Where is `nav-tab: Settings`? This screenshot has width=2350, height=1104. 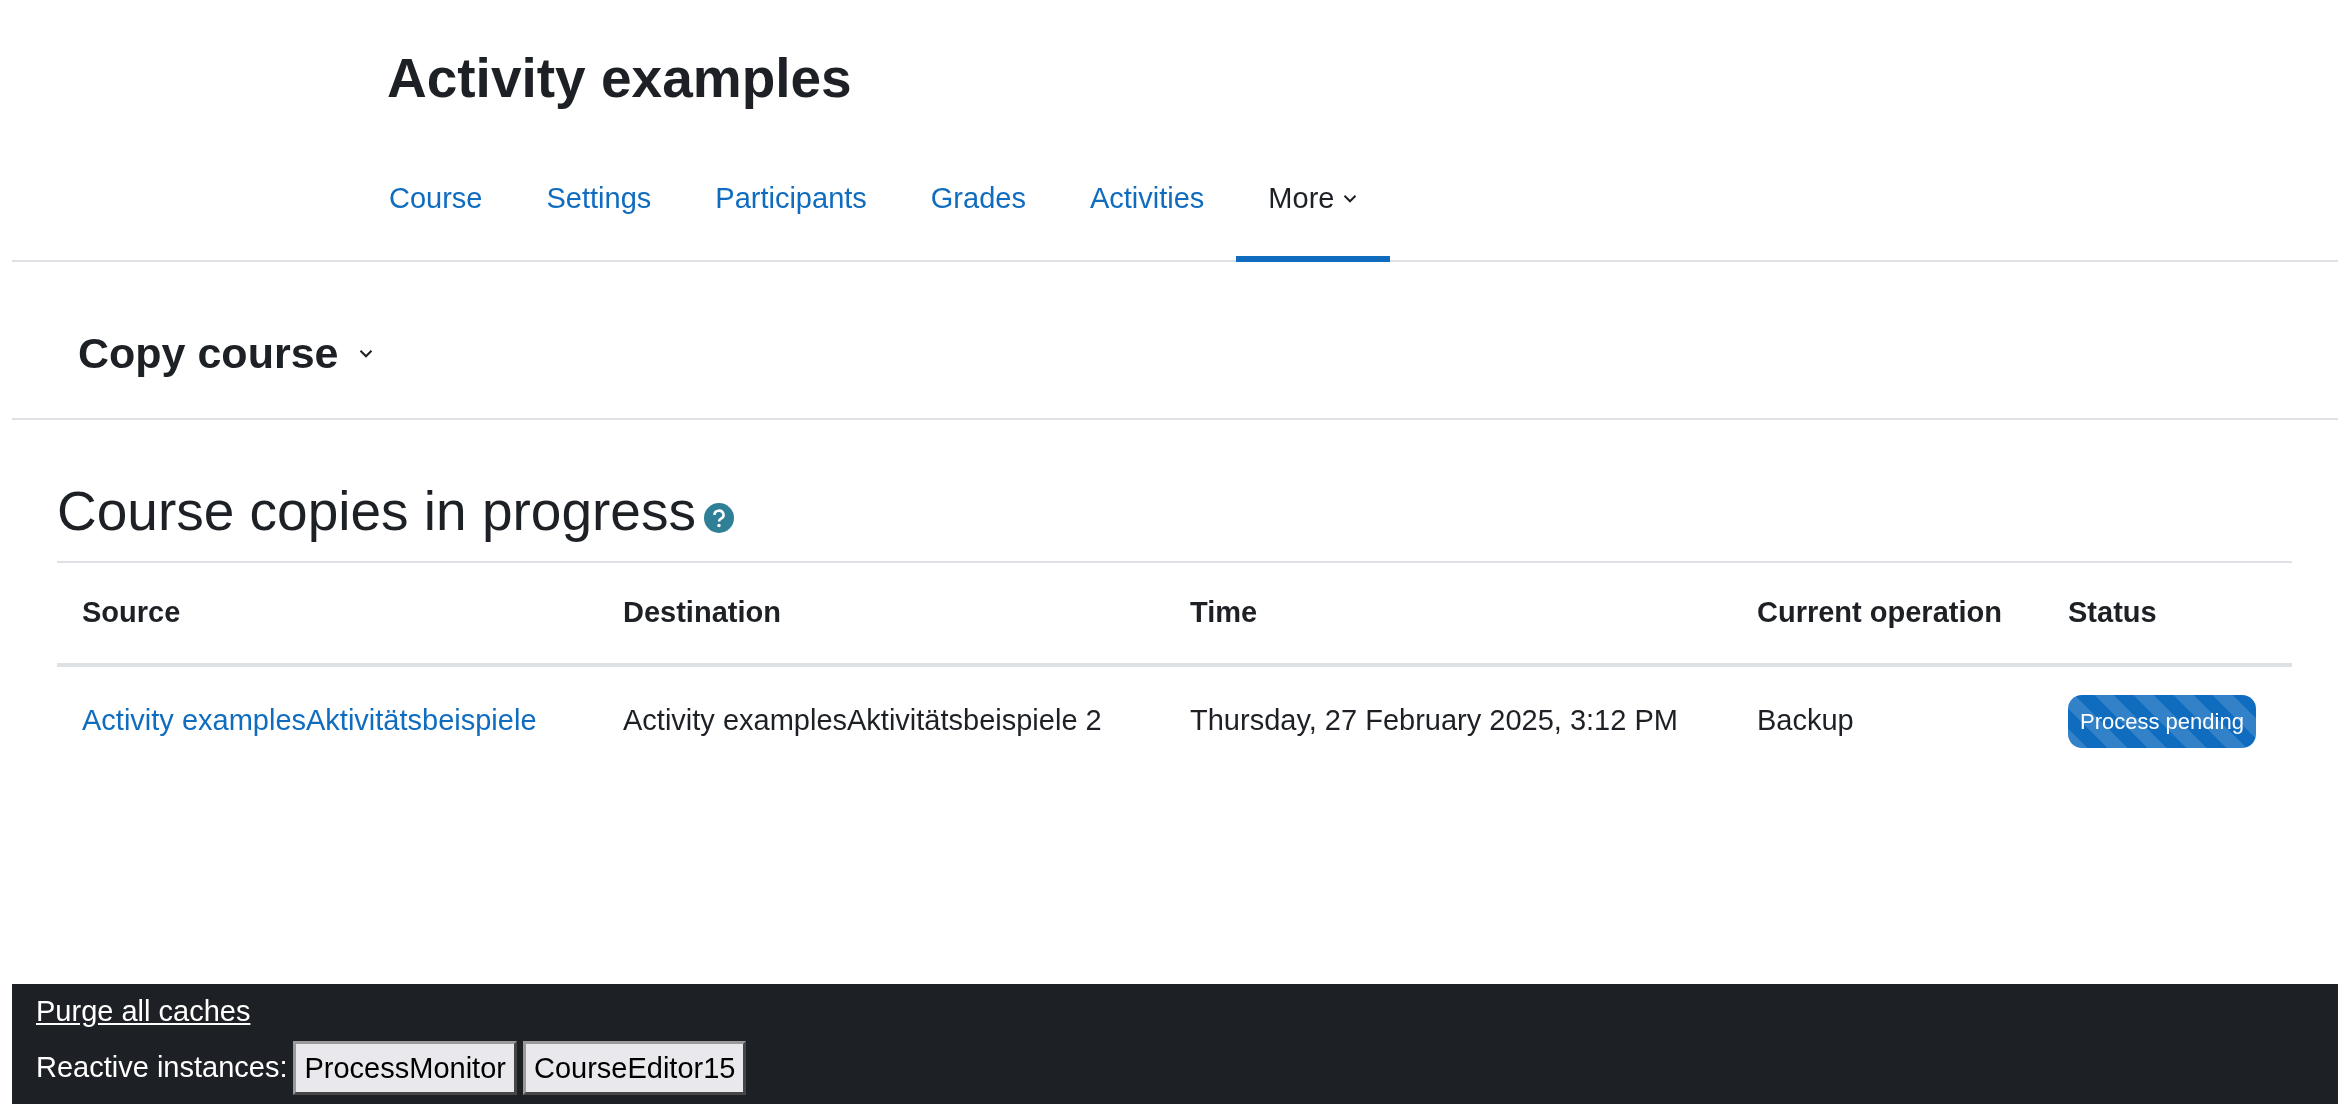
nav-tab: Settings is located at coordinates (599, 201).